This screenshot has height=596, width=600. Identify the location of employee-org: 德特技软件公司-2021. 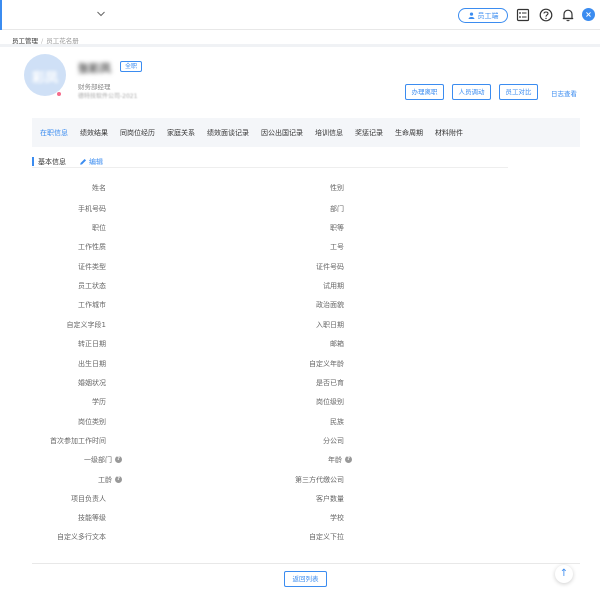
(108, 96).